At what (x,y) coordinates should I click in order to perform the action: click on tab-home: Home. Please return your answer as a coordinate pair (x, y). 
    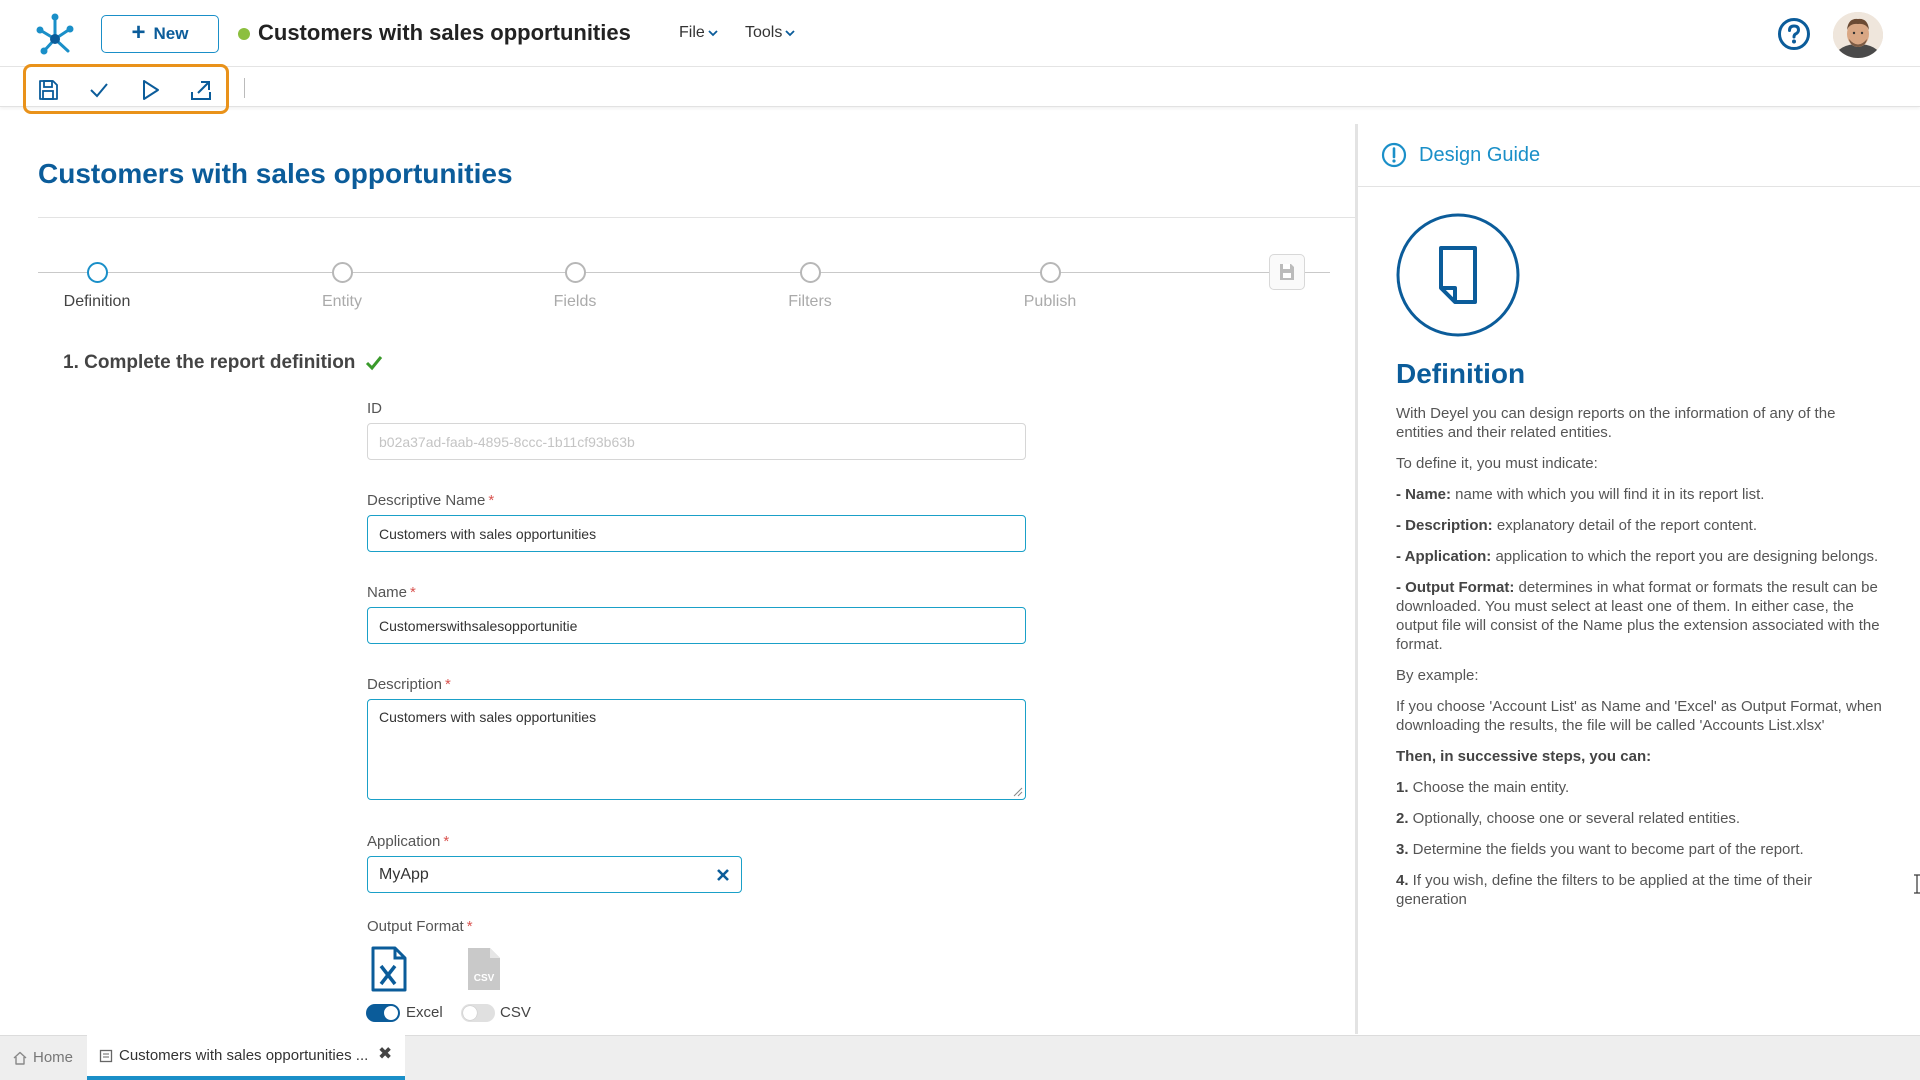
    Looking at the image, I should click on (43, 1057).